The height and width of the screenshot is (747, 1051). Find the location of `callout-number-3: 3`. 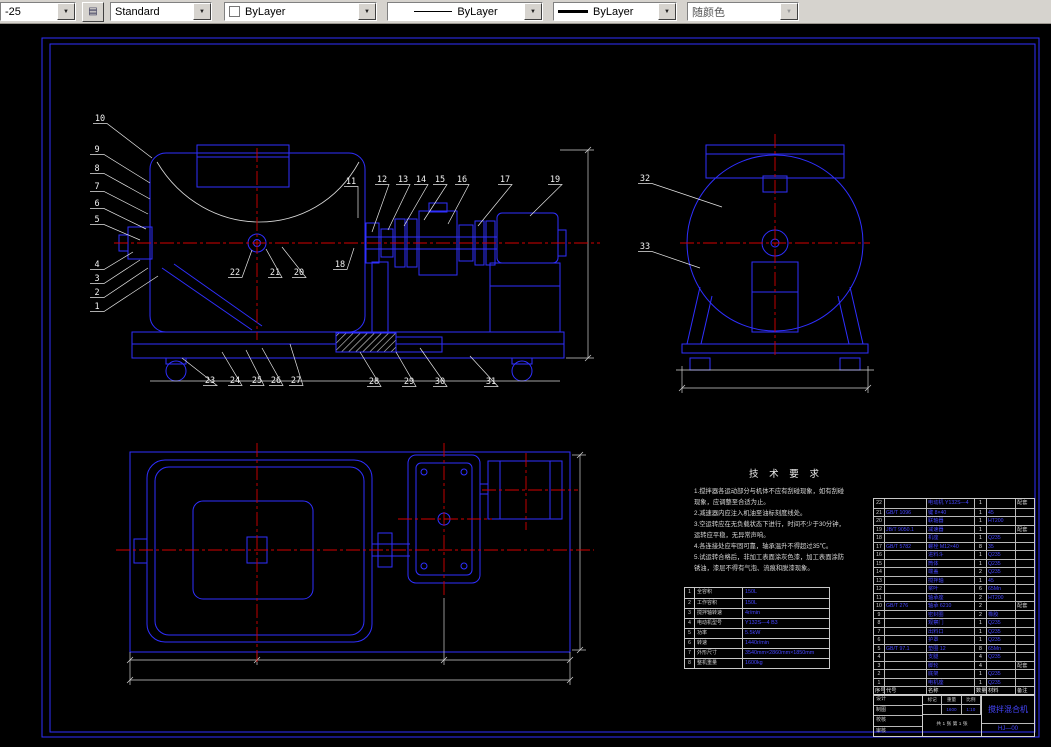

callout-number-3: 3 is located at coordinates (96, 279).